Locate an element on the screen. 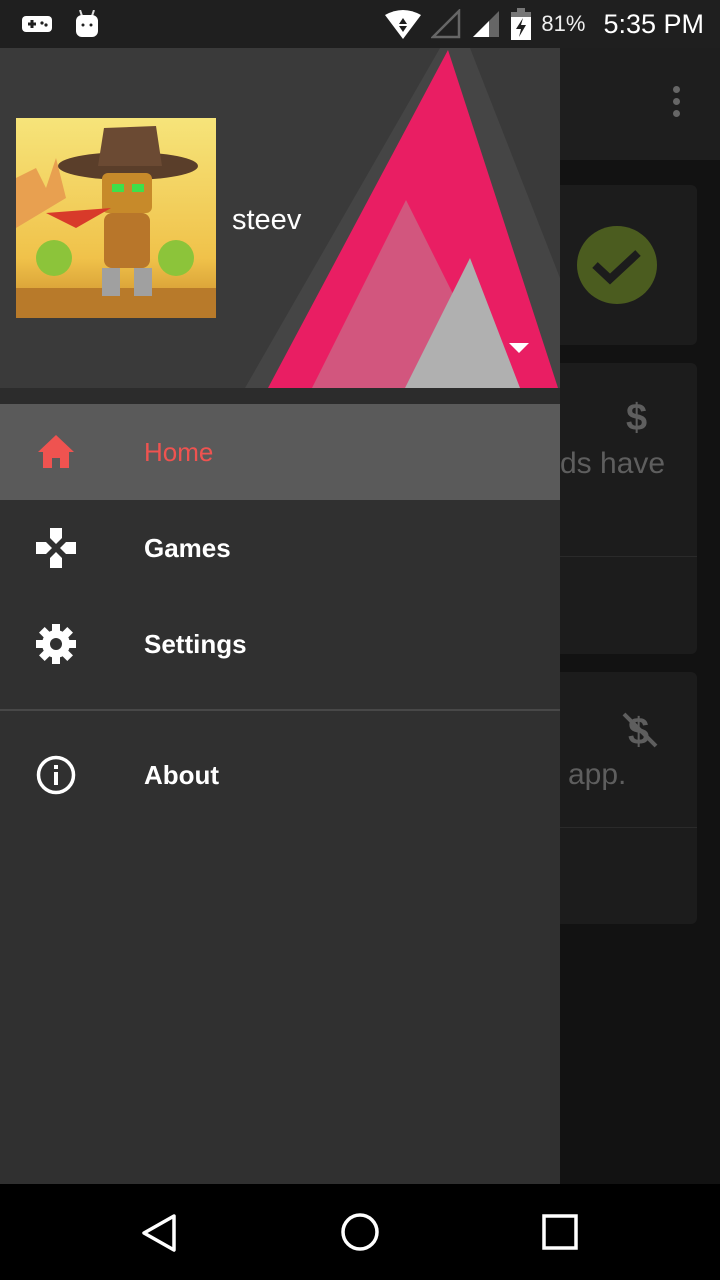  status-card is located at coordinates (618, 265).